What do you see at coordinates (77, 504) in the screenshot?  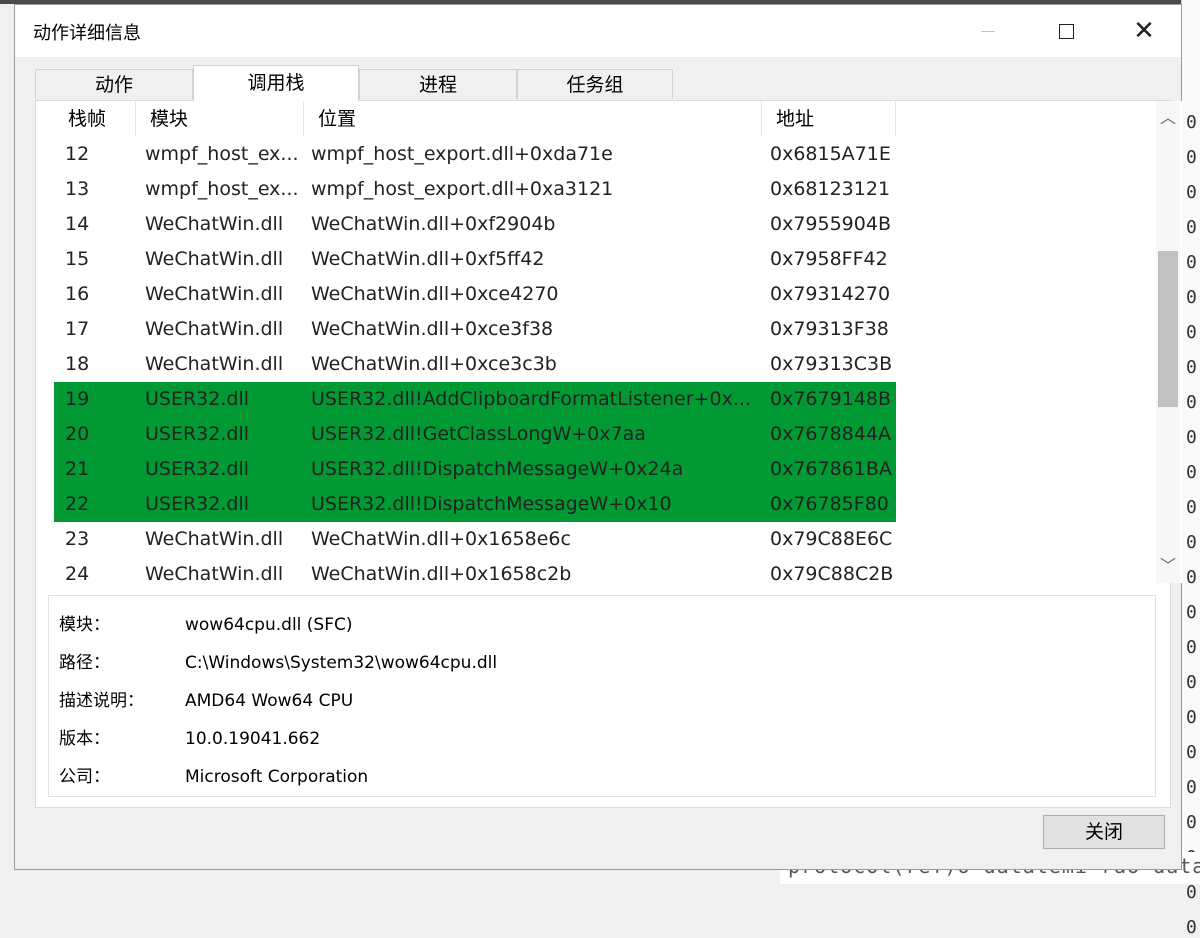 I see `cell-frame: 22` at bounding box center [77, 504].